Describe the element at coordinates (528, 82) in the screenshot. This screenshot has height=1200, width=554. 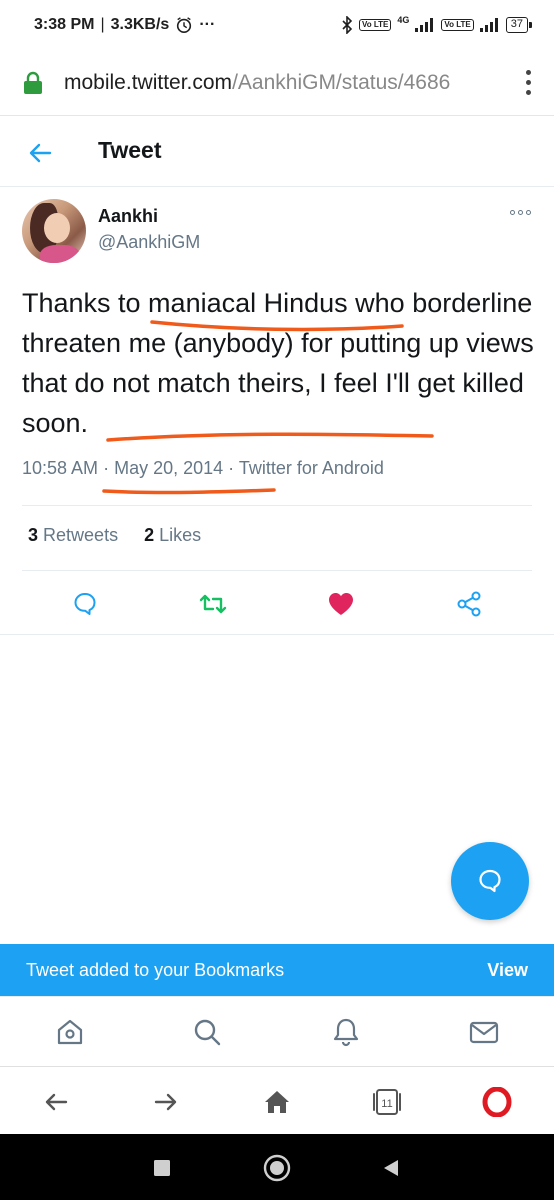
I see `browser-menu-button` at that location.